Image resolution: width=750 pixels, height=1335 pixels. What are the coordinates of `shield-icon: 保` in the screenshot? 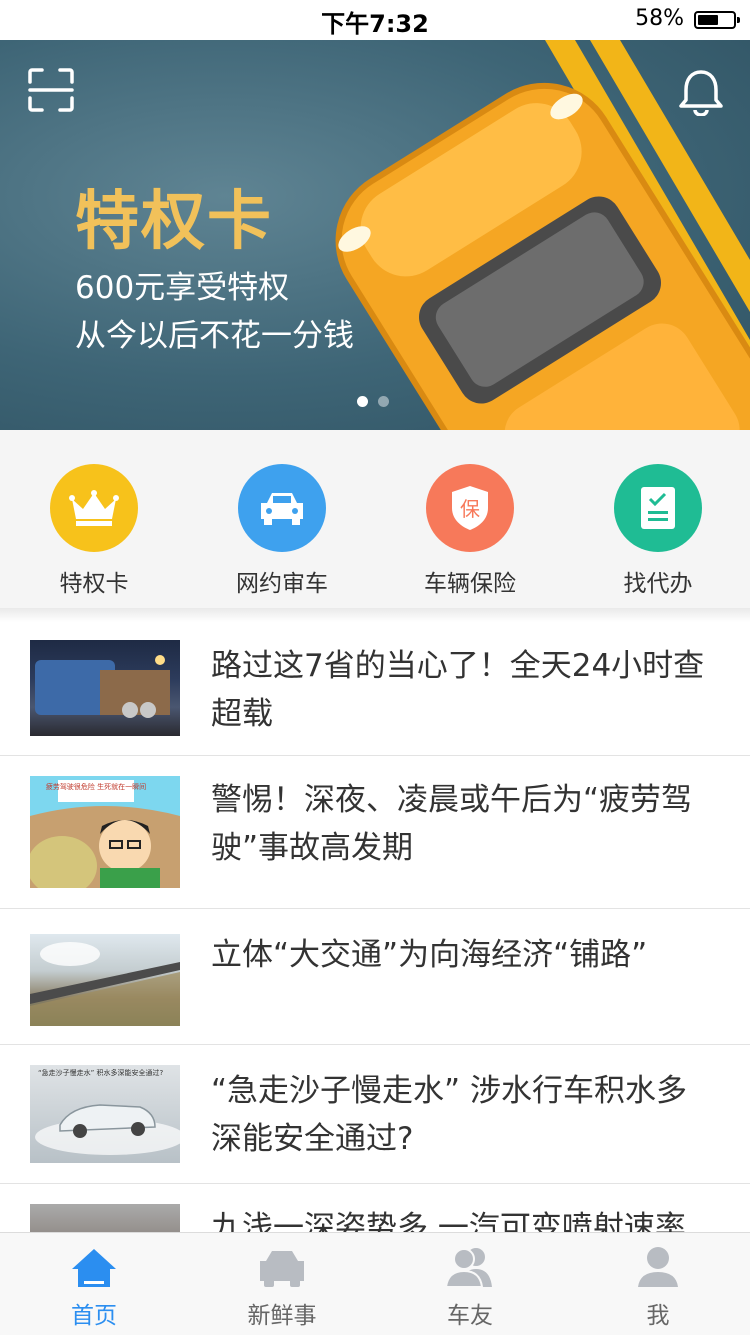 It's located at (470, 508).